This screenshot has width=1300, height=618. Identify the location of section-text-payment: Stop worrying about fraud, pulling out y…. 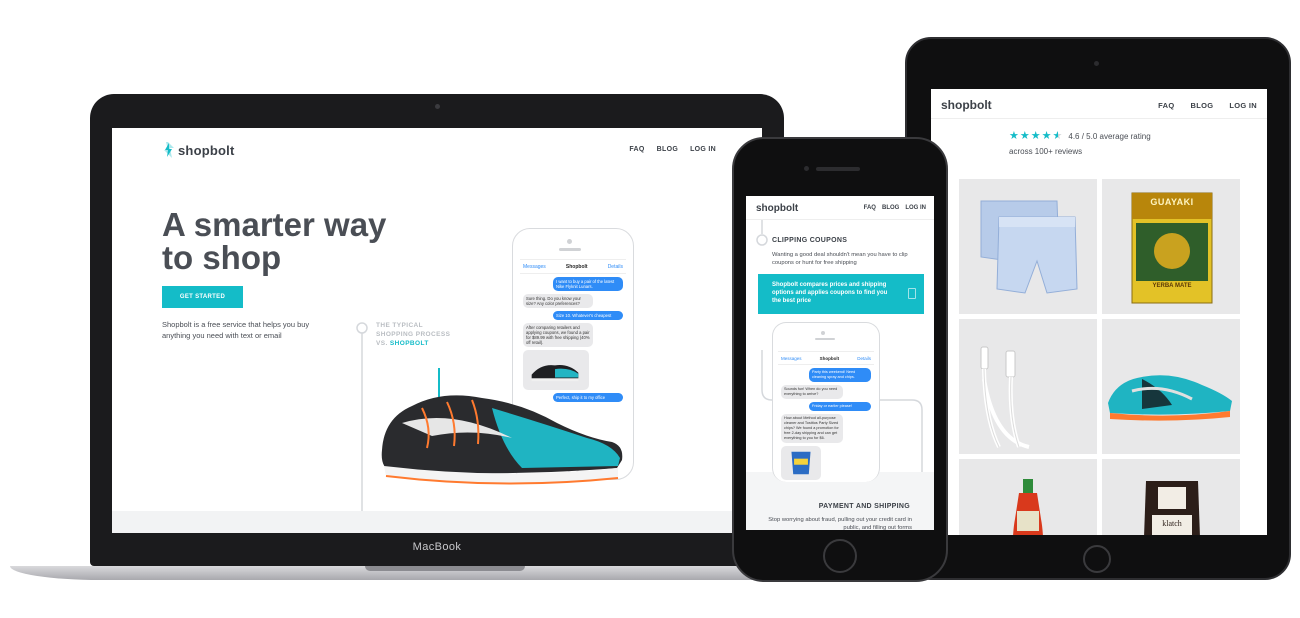
(840, 523).